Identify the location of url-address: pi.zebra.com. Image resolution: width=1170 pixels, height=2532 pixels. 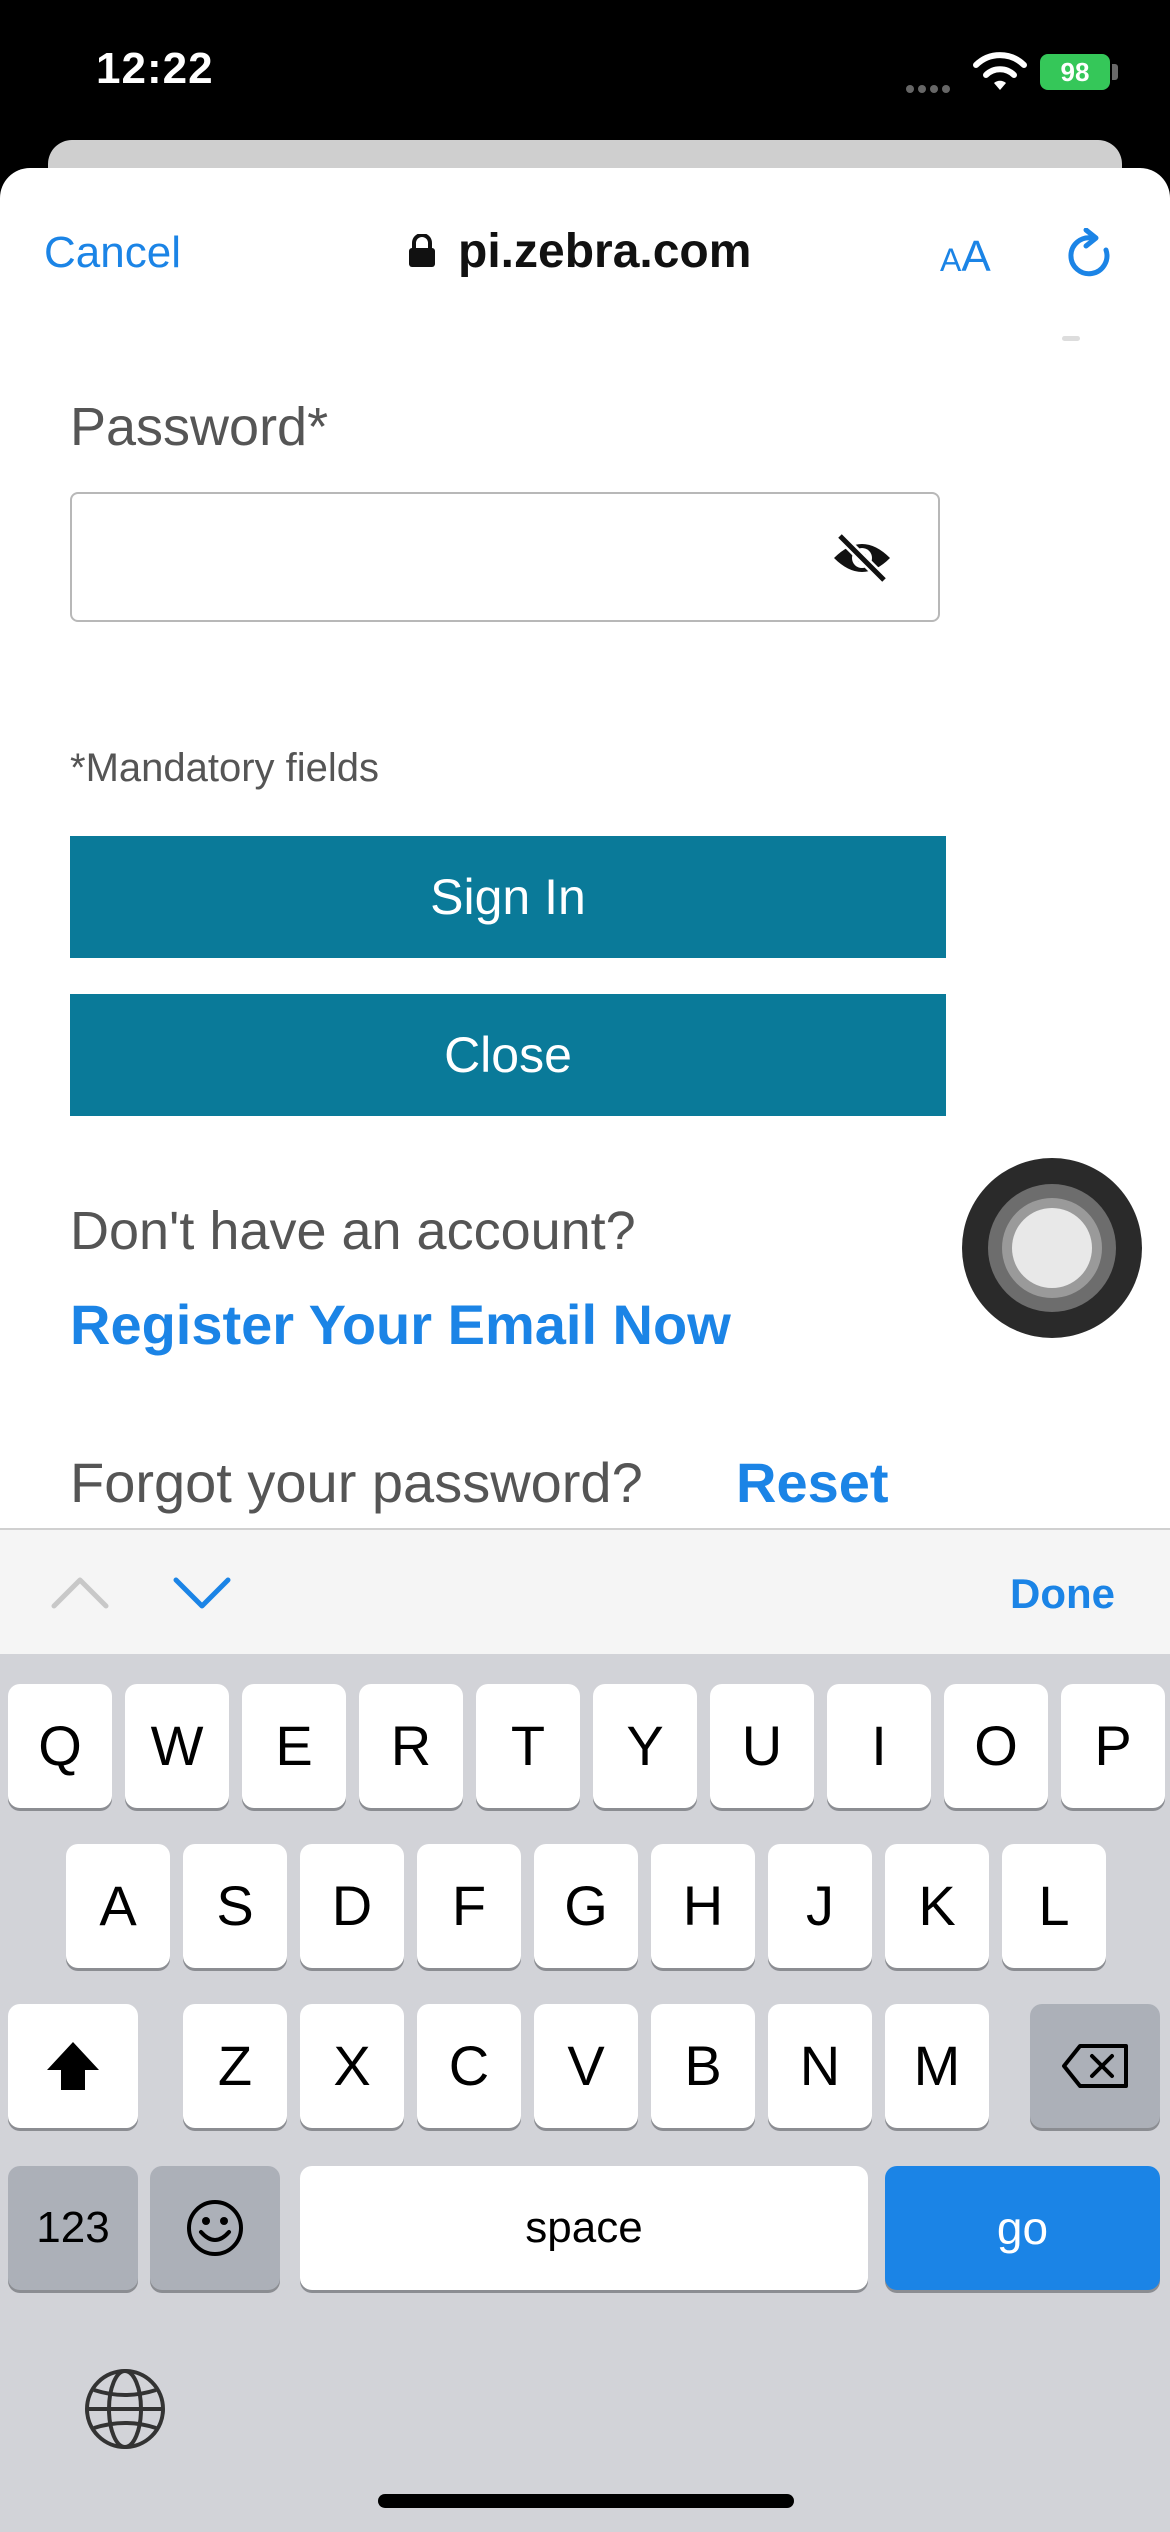
(604, 251).